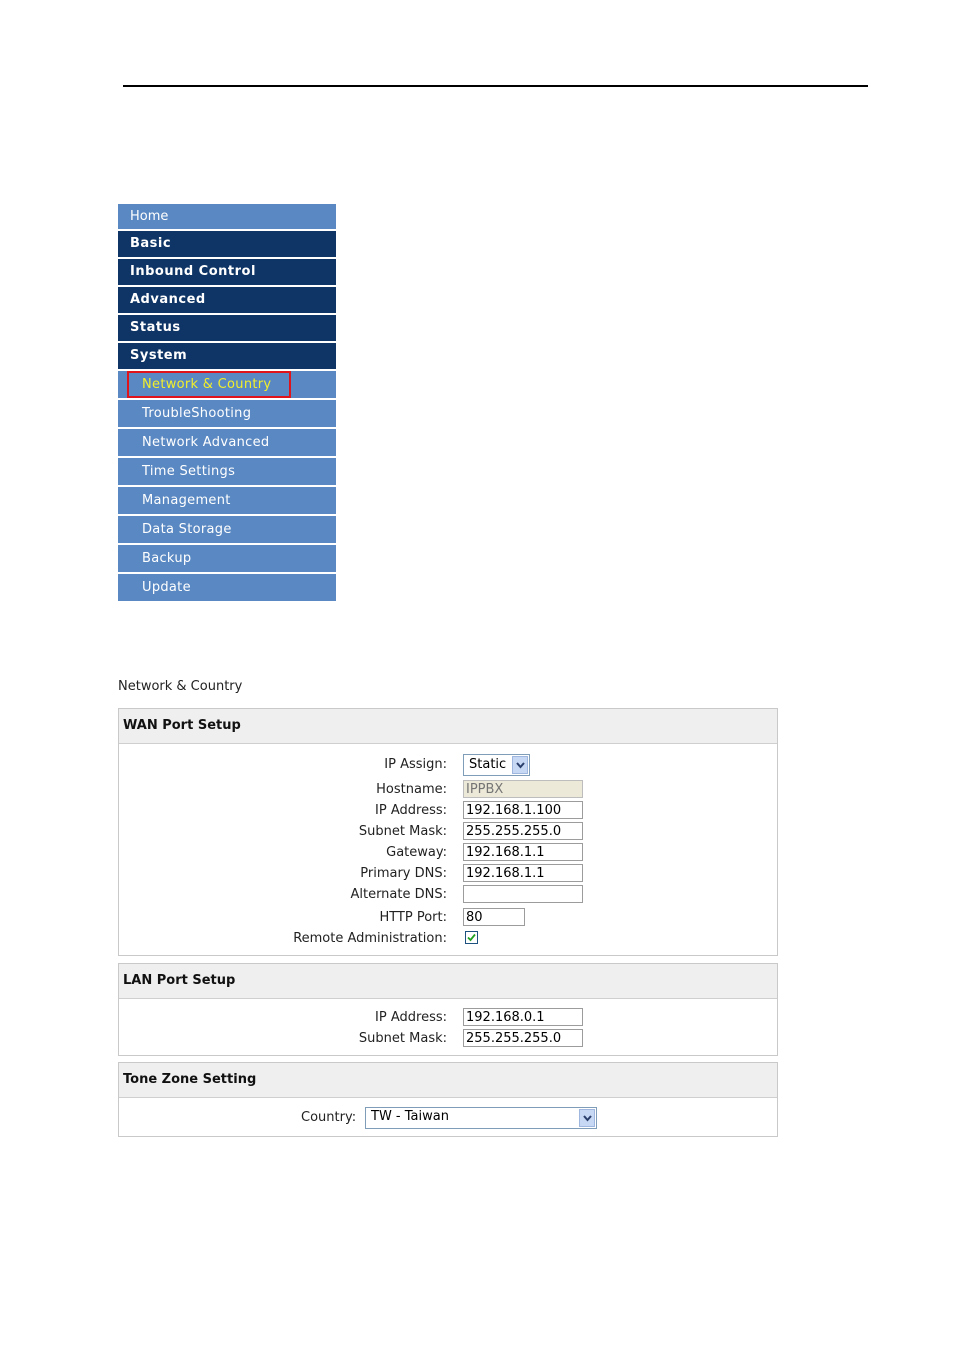  Describe the element at coordinates (448, 811) in the screenshot. I see `wan-ip-row: IP Address:` at that location.